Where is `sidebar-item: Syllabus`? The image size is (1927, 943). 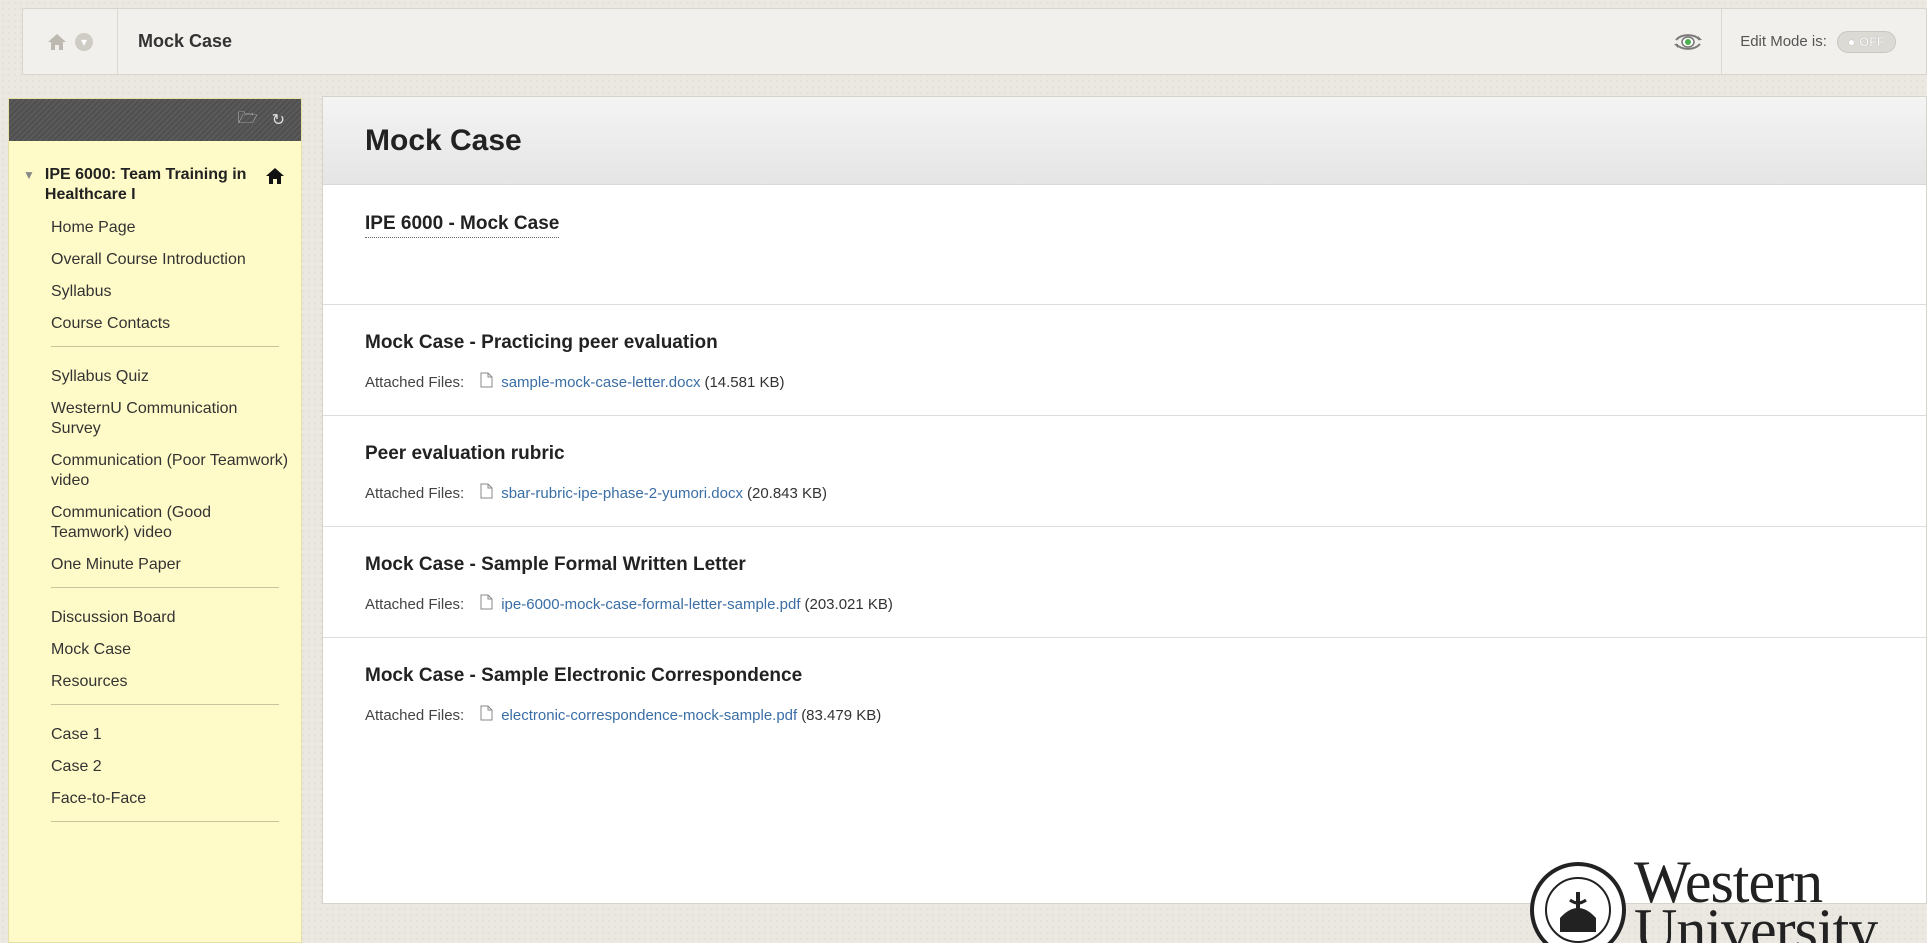 sidebar-item: Syllabus is located at coordinates (155, 292).